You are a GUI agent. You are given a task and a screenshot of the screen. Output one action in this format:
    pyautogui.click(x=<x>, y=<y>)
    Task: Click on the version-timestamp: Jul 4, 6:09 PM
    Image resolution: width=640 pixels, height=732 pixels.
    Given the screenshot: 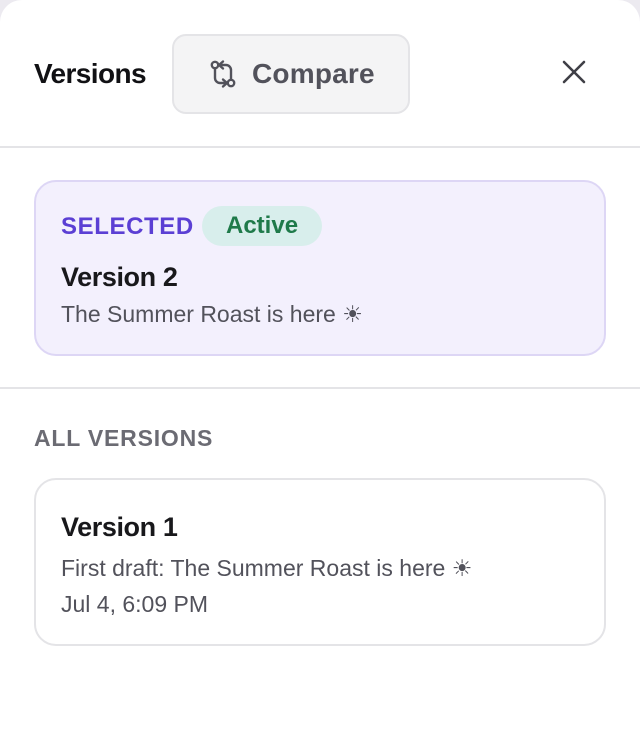 What is the action you would take?
    pyautogui.click(x=135, y=604)
    